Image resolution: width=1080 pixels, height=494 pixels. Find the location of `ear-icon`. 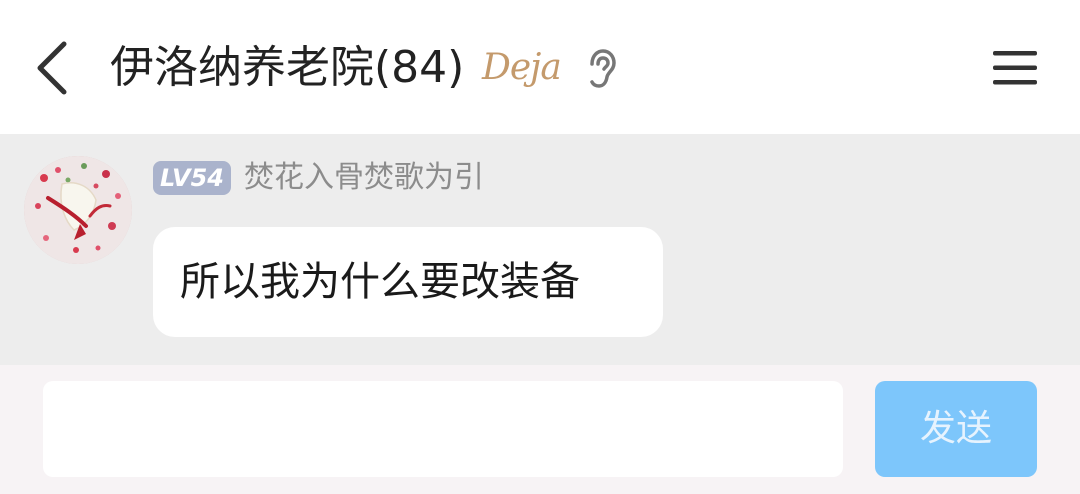

ear-icon is located at coordinates (601, 69).